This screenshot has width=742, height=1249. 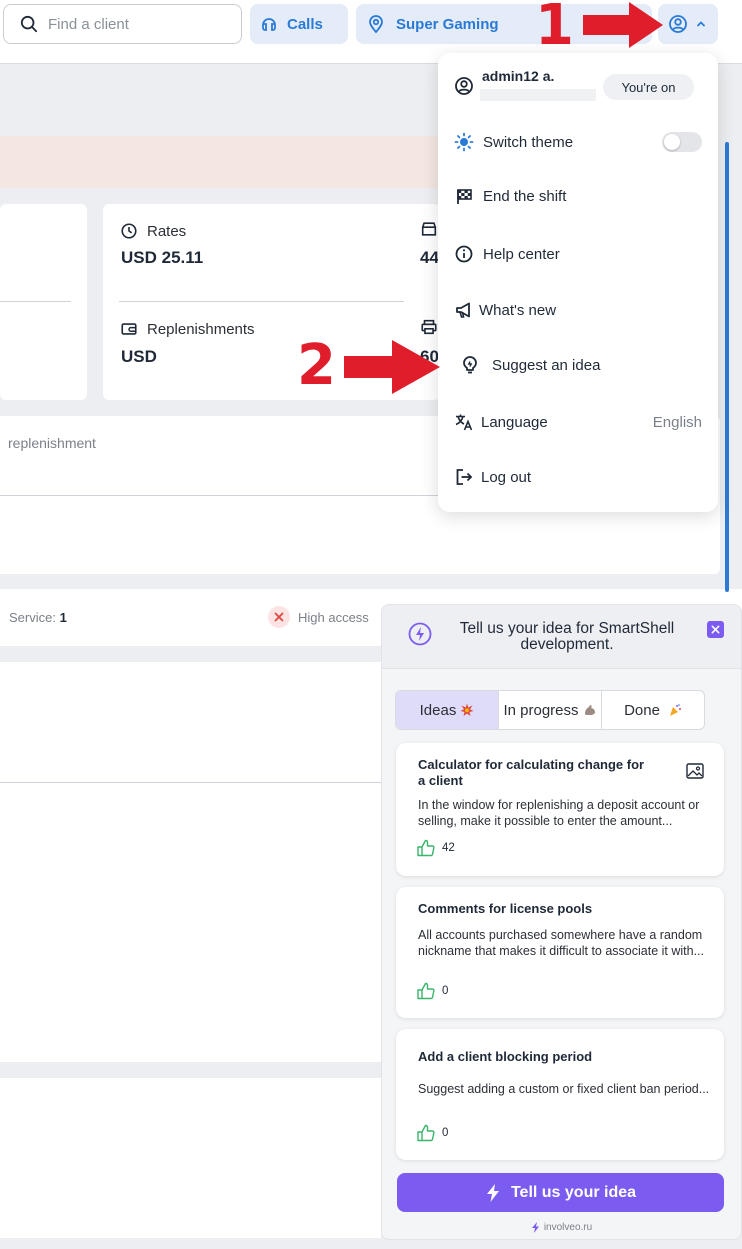 I want to click on service-stat: Service: 1, so click(x=38, y=617).